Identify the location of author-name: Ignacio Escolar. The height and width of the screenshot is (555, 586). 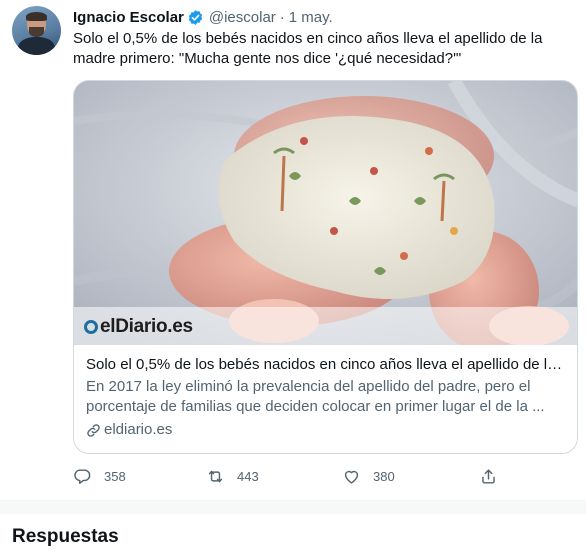
(128, 17).